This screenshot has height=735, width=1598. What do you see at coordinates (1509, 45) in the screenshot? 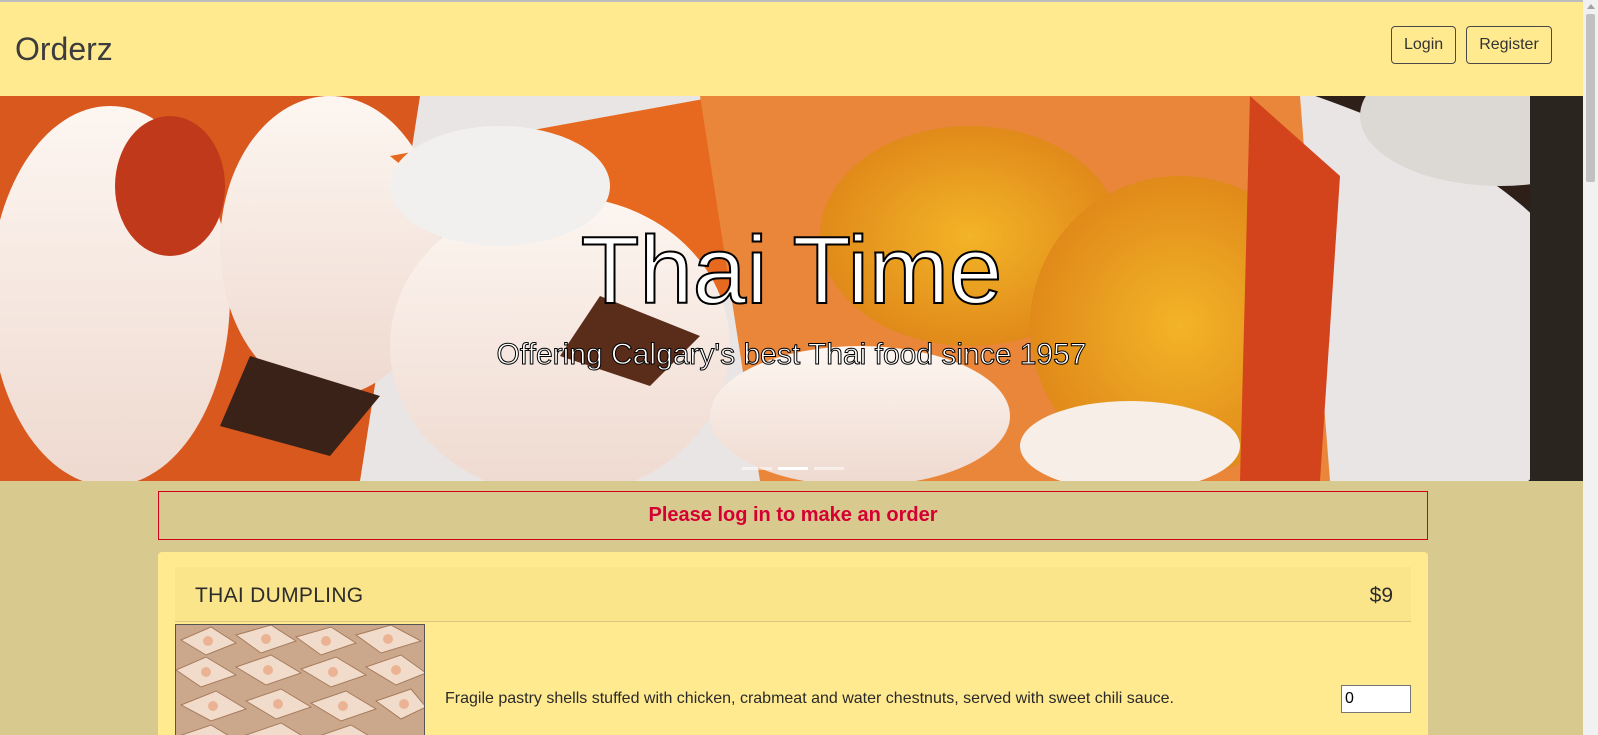
I see `register-button: Register` at bounding box center [1509, 45].